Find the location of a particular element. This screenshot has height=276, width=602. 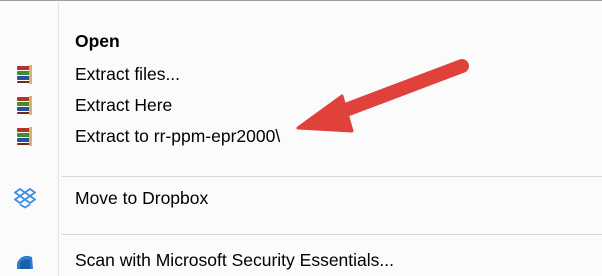

security-essentials-icon is located at coordinates (25, 260).